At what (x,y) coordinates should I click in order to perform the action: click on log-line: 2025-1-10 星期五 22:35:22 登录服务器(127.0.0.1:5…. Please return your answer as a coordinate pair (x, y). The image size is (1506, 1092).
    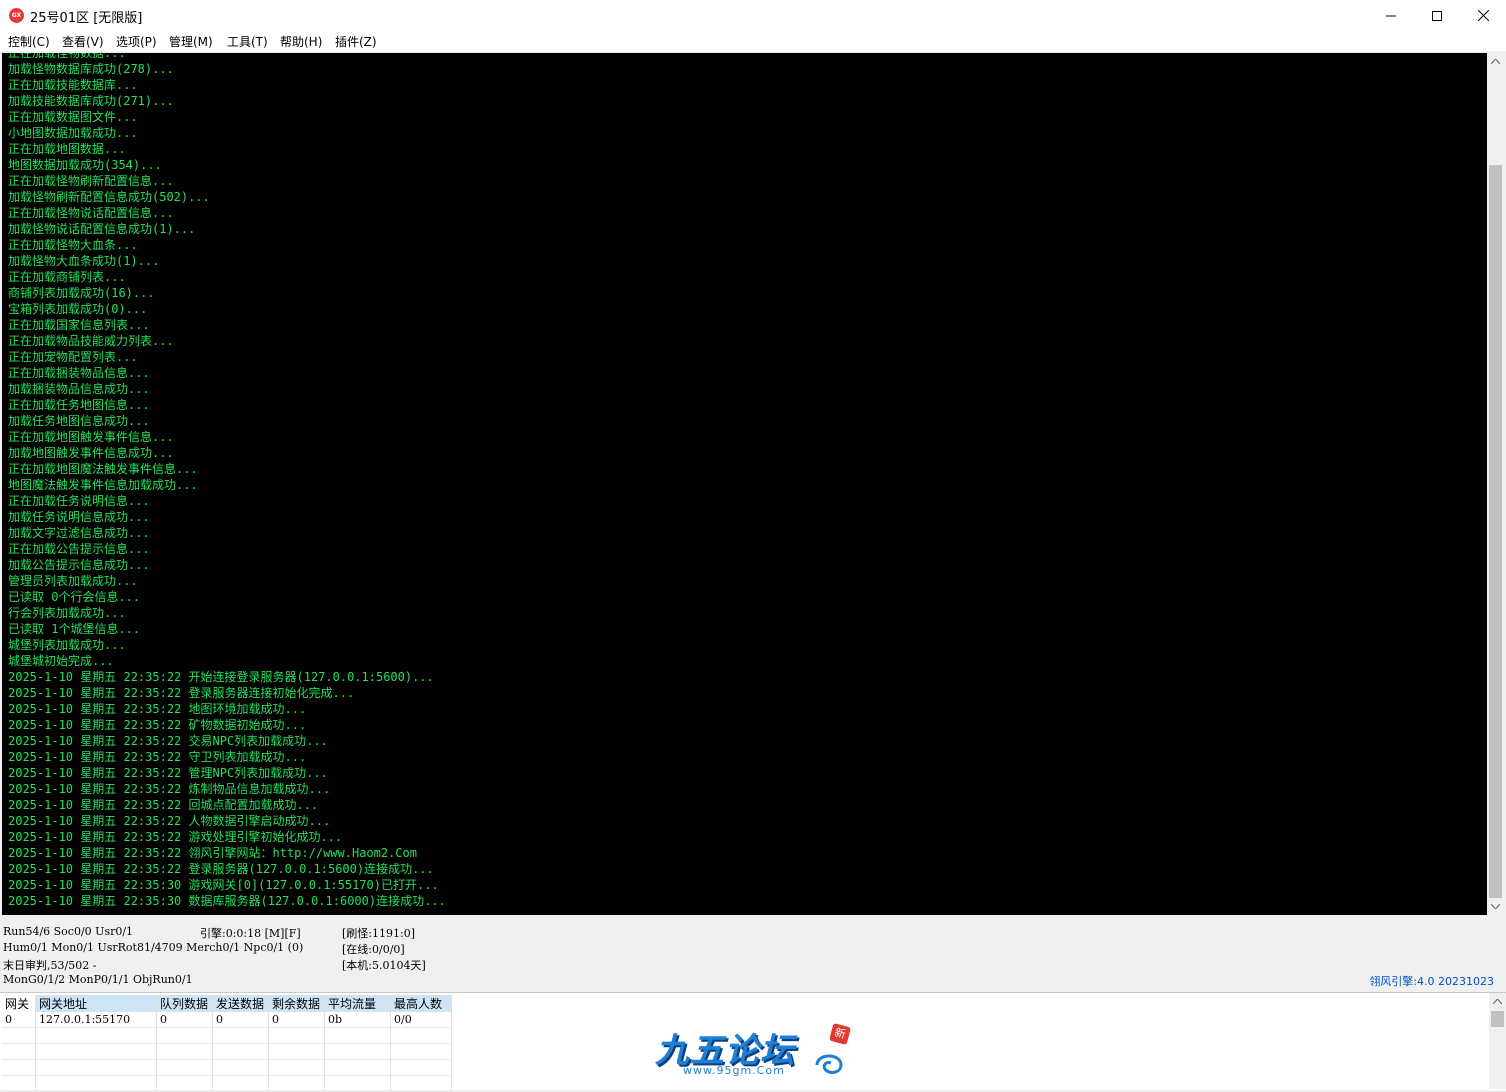
    Looking at the image, I should click on (221, 869).